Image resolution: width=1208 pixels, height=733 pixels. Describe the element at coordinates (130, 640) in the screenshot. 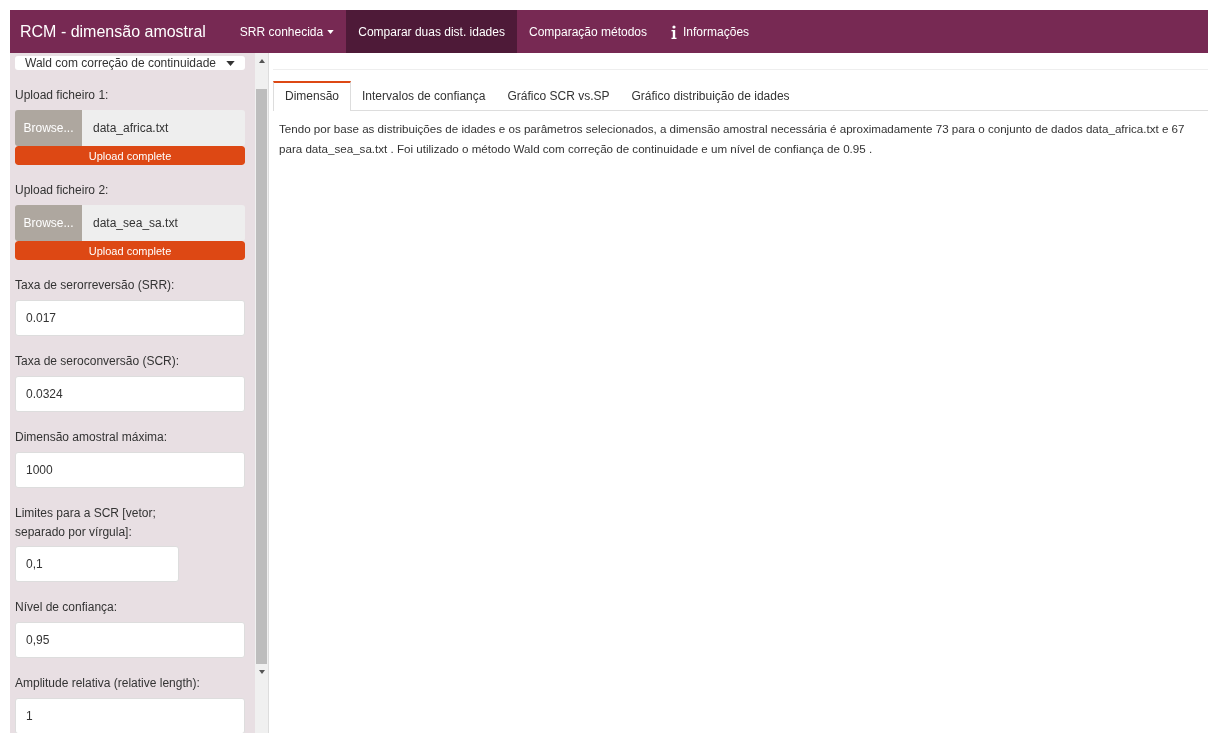

I see `input-field: 0,95` at that location.